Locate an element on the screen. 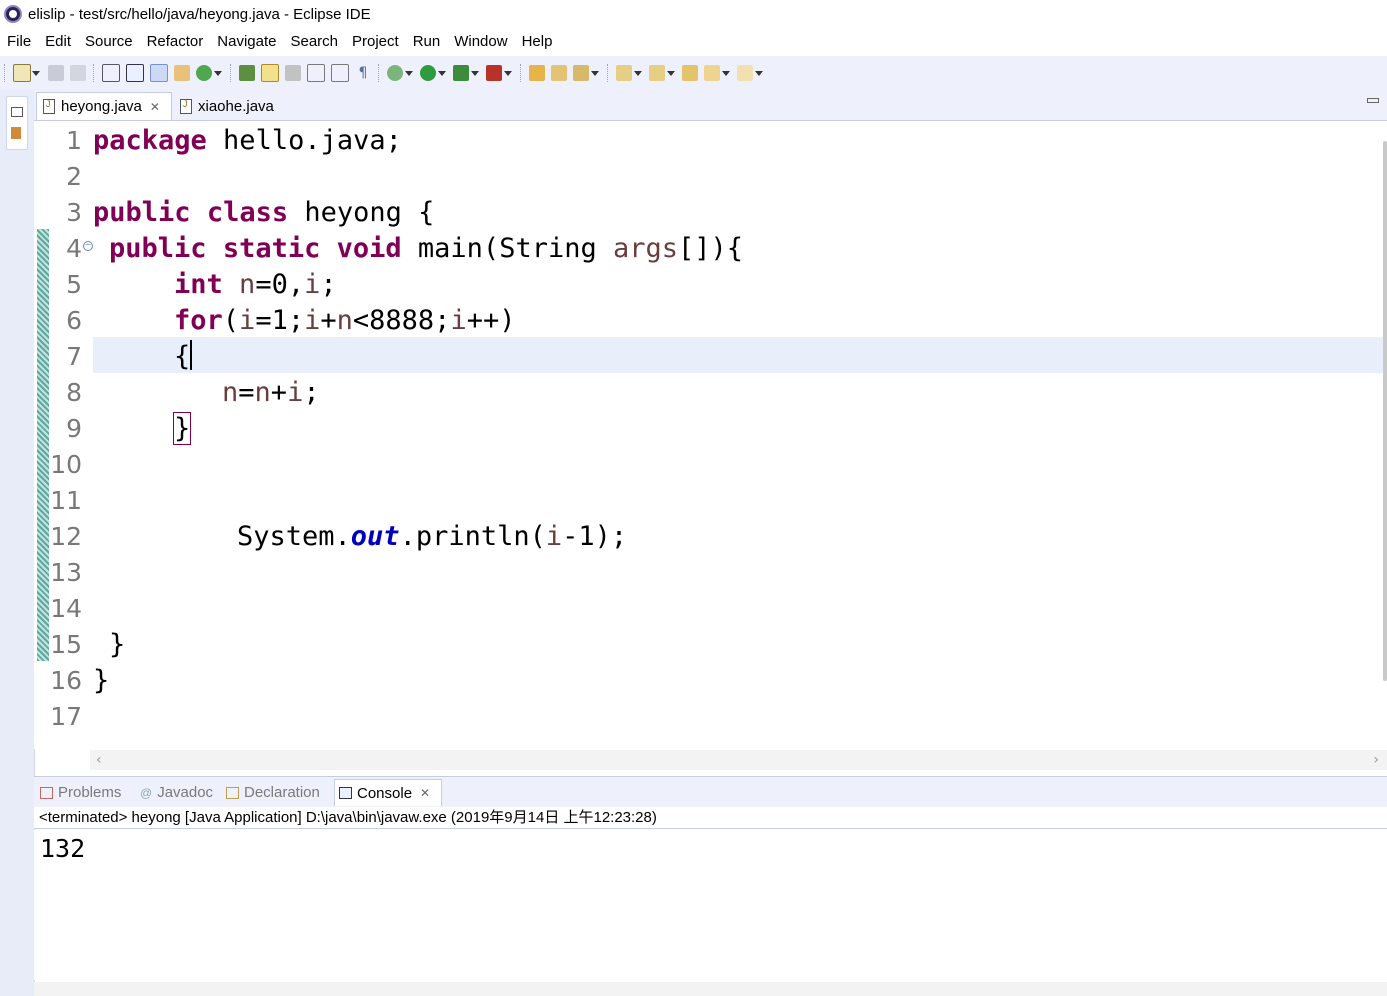 This screenshot has width=1387, height=996. tab-declaration: Declaration is located at coordinates (277, 792).